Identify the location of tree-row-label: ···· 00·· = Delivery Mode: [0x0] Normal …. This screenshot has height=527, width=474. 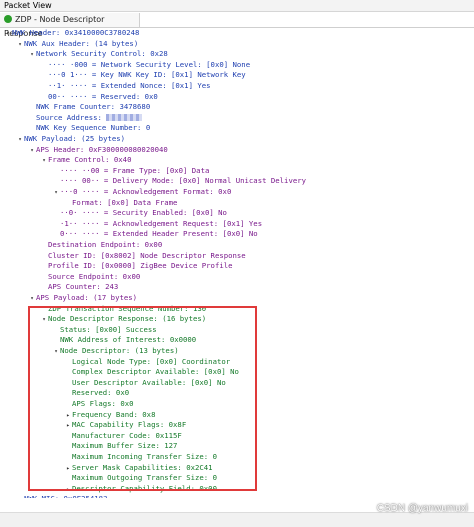
(183, 181).